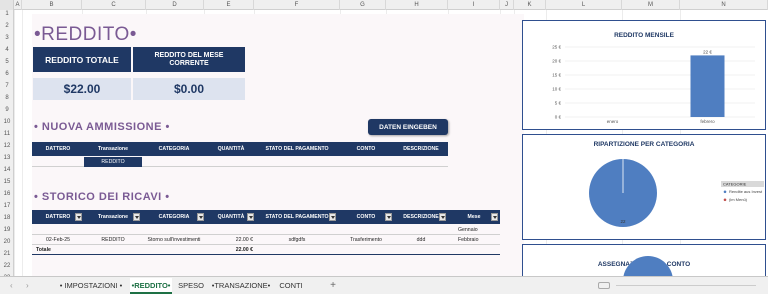  What do you see at coordinates (297, 5) in the screenshot?
I see `column-header-f: F` at bounding box center [297, 5].